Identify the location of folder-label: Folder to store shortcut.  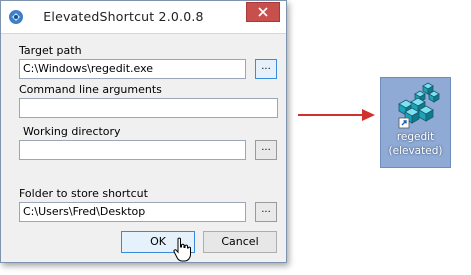
(83, 193).